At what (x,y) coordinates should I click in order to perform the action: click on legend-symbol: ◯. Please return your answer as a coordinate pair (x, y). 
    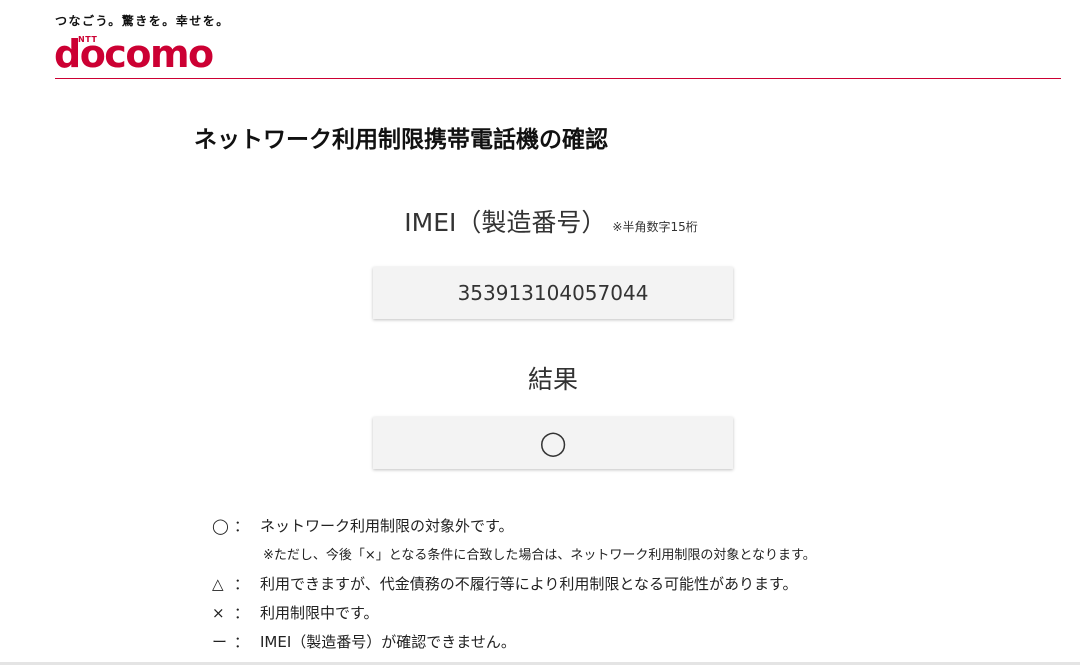
    Looking at the image, I should click on (220, 526).